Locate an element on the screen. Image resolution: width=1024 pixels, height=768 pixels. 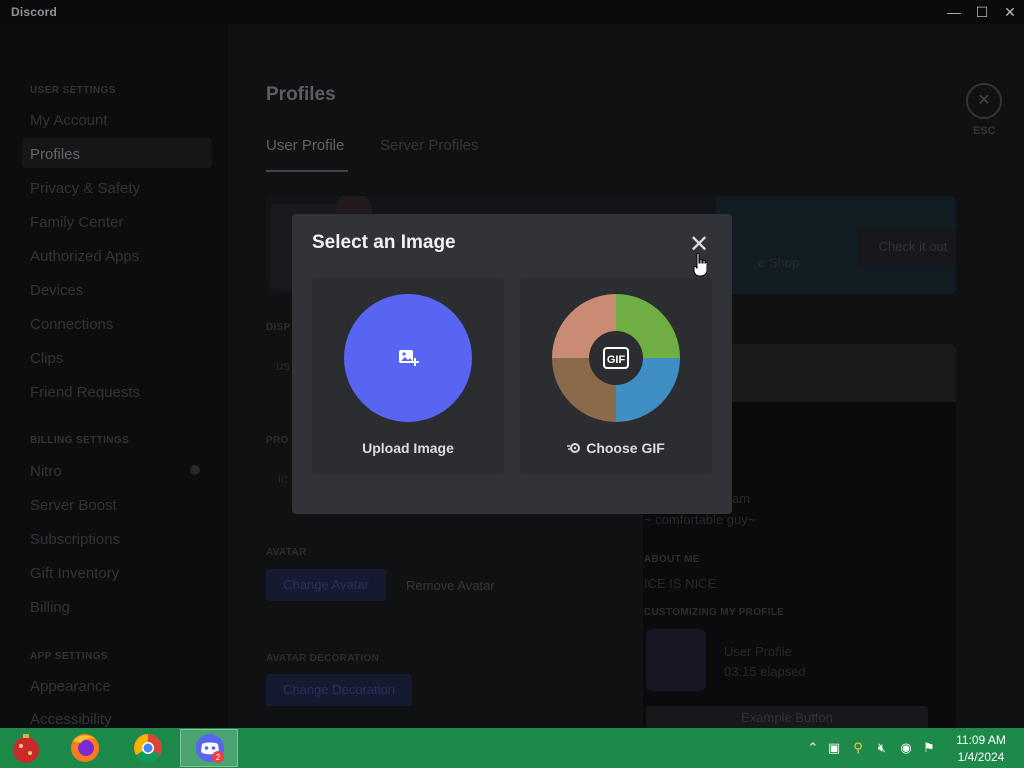
upload-image-label: Upload Image is located at coordinates (408, 448).